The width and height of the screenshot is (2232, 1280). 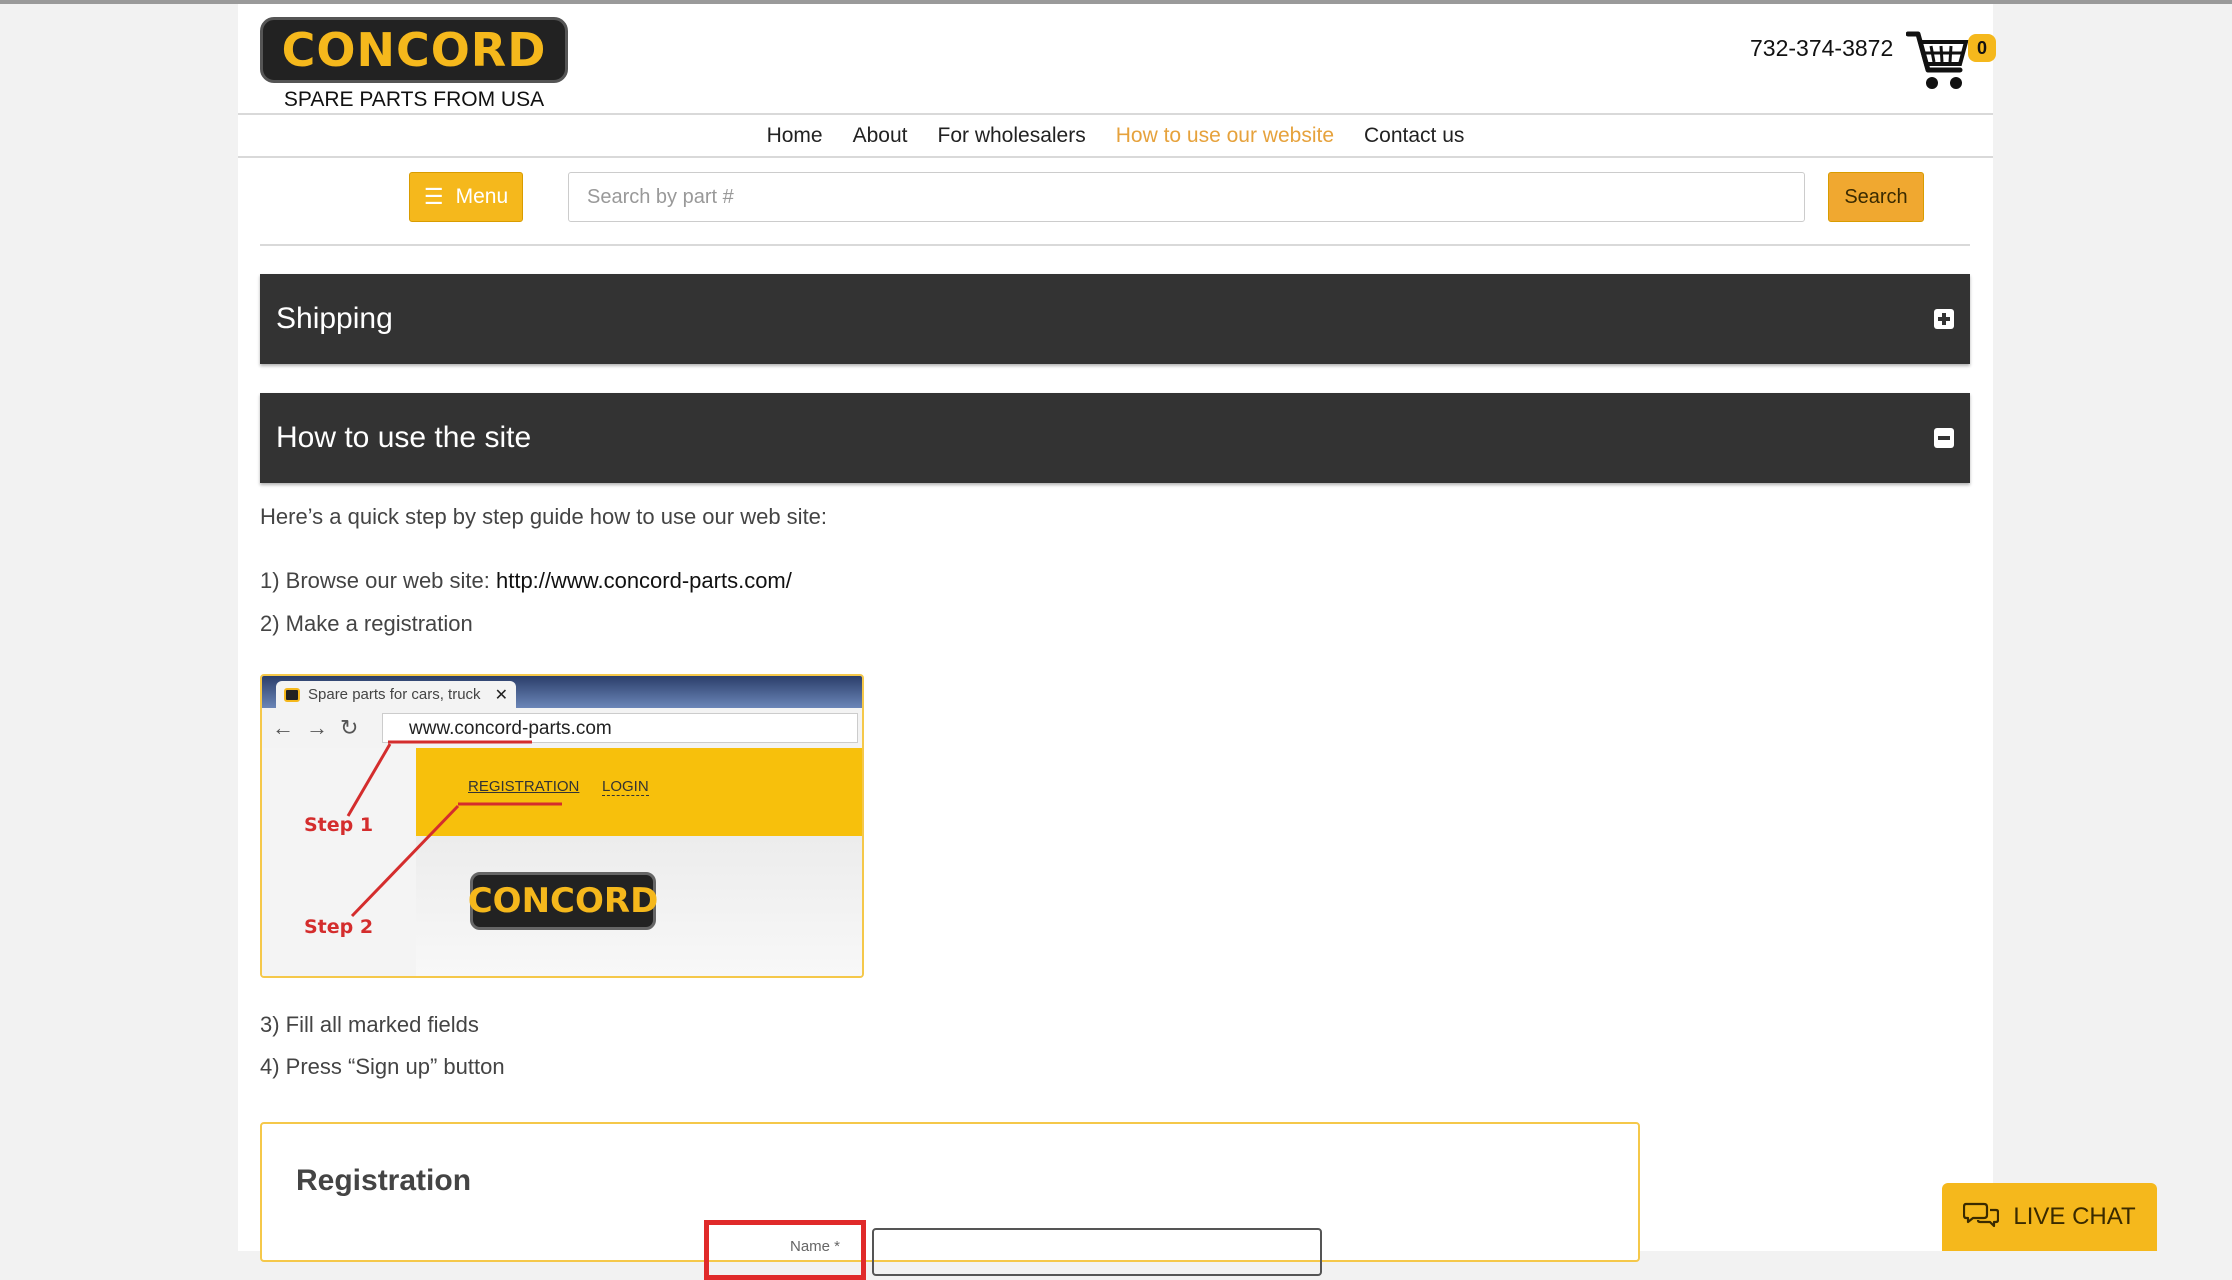 I want to click on registration-title: Registration, so click(x=384, y=1180).